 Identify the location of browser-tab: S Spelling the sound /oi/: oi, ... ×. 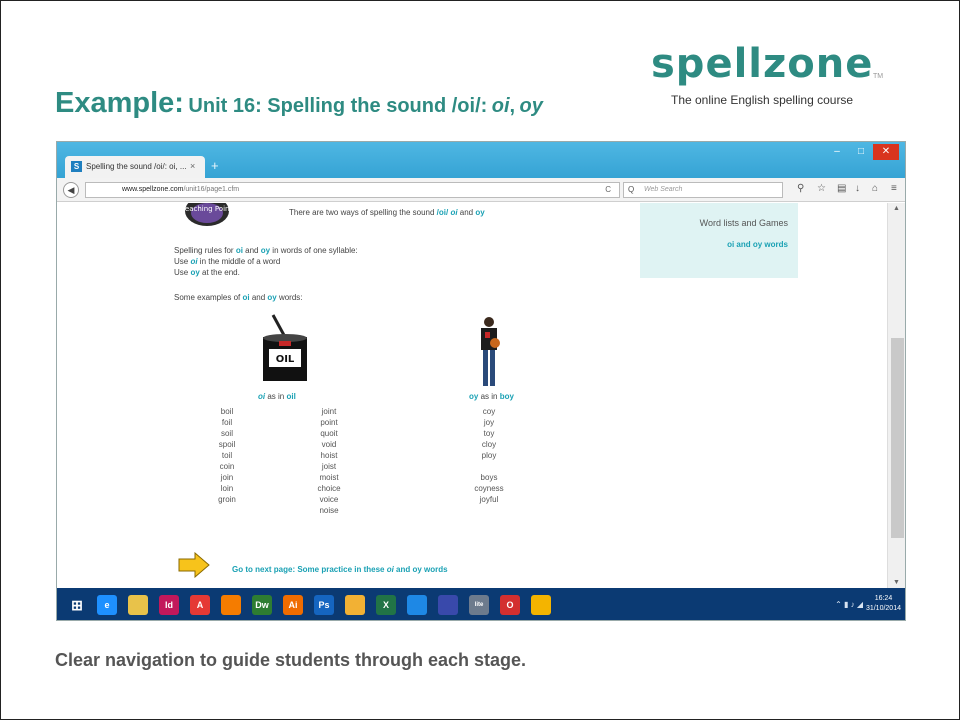
(135, 167).